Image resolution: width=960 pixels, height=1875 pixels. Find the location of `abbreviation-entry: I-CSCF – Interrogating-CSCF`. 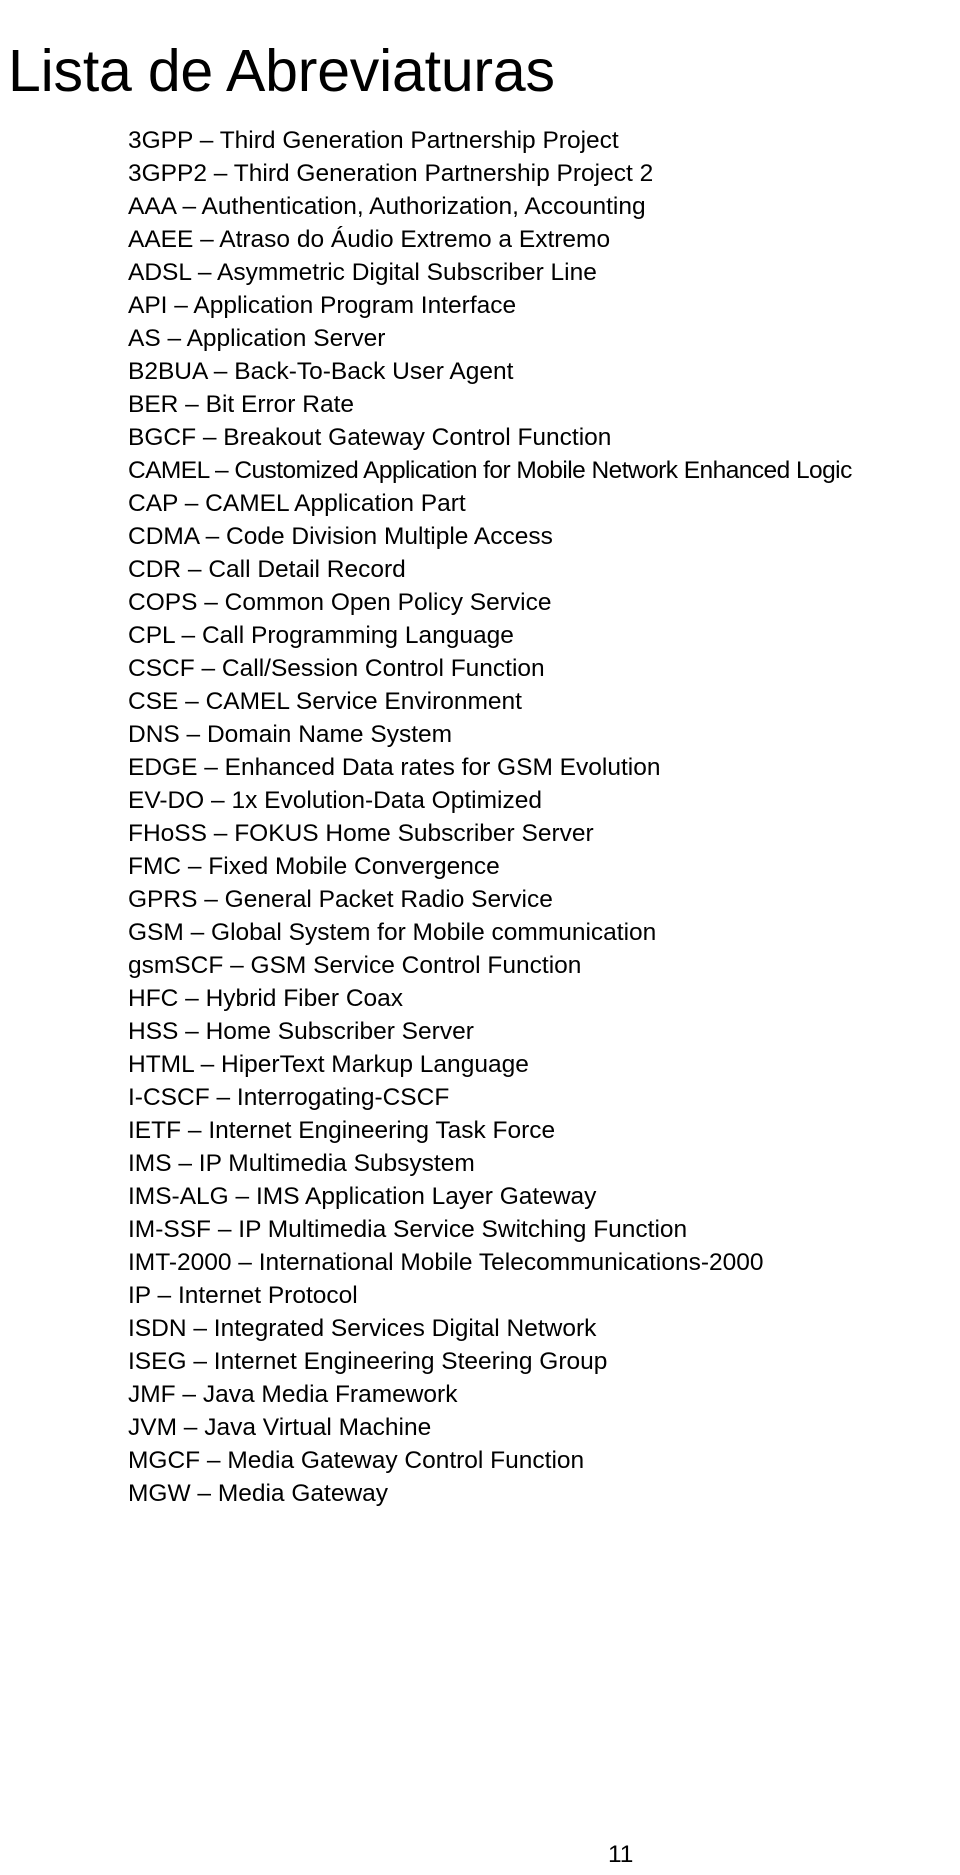

abbreviation-entry: I-CSCF – Interrogating-CSCF is located at coordinates (289, 1097).